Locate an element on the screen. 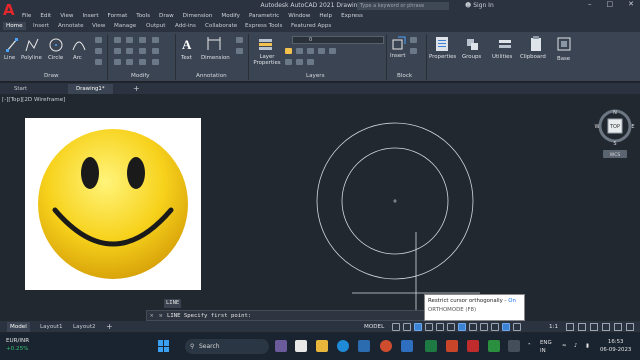  autocad-taskbar-icon is located at coordinates (473, 346).